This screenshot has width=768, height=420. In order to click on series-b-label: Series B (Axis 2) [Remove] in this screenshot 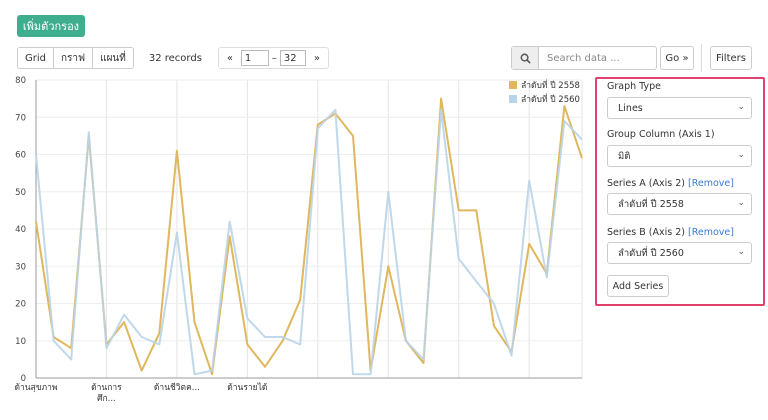, I will do `click(670, 232)`.